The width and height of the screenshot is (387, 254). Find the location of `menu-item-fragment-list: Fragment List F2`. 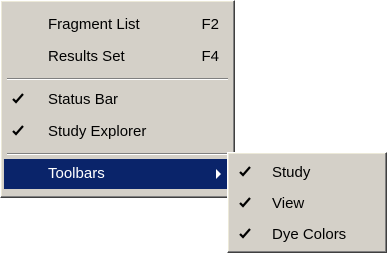

menu-item-fragment-list: Fragment List F2 is located at coordinates (117, 25).